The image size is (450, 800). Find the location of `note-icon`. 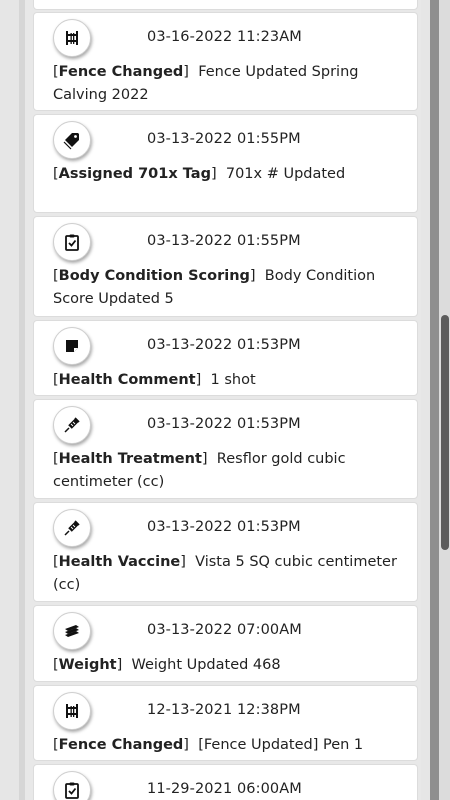

note-icon is located at coordinates (72, 346).